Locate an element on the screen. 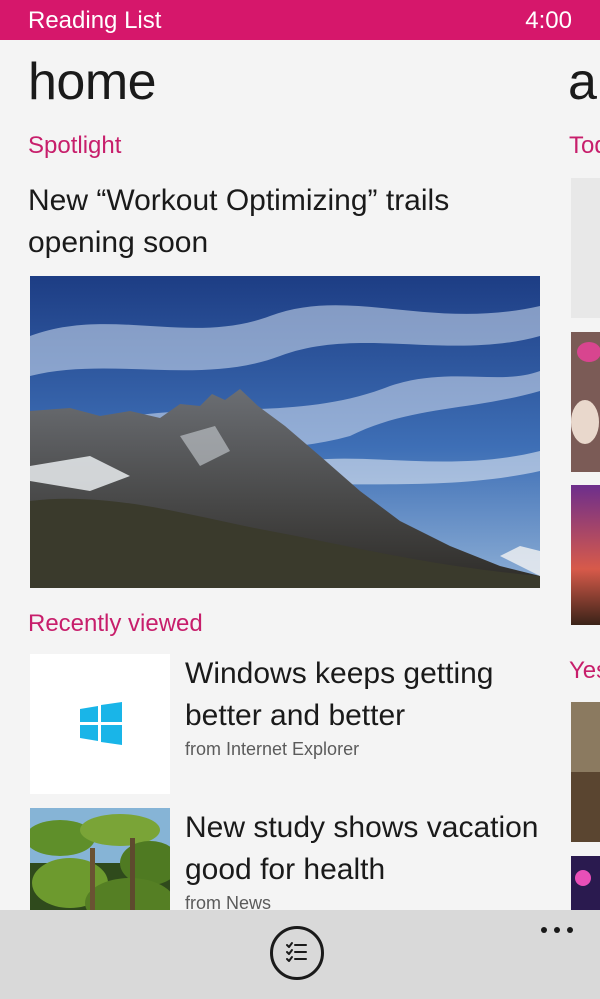 This screenshot has height=999, width=600. list-item-thumbnail is located at coordinates (100, 724).